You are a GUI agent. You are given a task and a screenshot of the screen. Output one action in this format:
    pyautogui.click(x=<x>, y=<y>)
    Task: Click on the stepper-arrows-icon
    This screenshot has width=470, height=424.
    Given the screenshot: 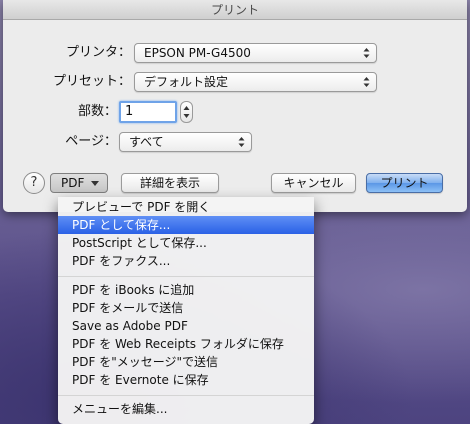 What is the action you would take?
    pyautogui.click(x=186, y=112)
    